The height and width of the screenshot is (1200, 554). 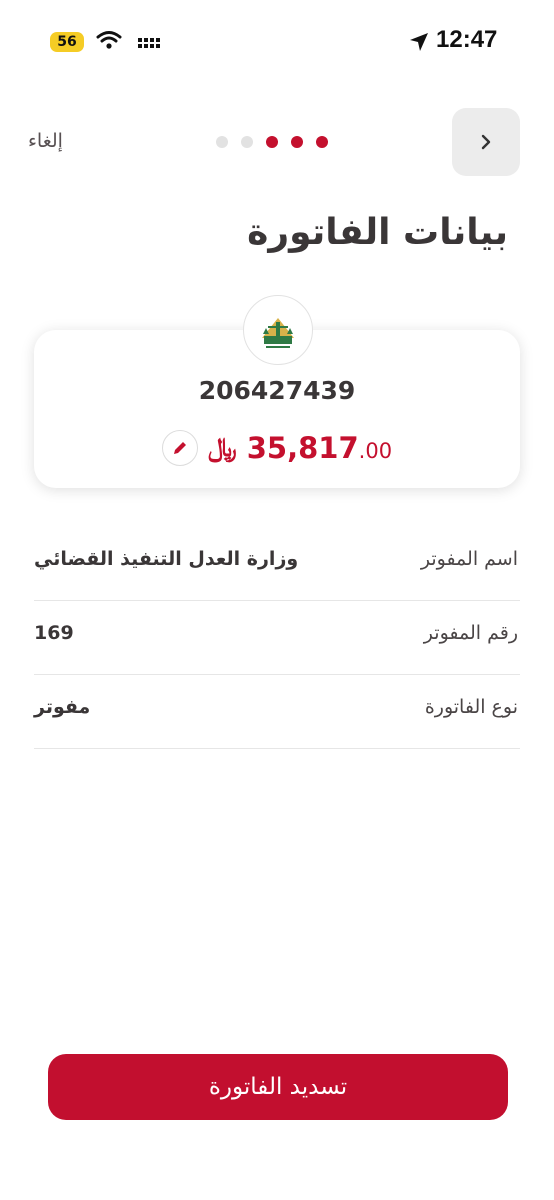 What do you see at coordinates (375, 451) in the screenshot?
I see `amount-decimals: .00` at bounding box center [375, 451].